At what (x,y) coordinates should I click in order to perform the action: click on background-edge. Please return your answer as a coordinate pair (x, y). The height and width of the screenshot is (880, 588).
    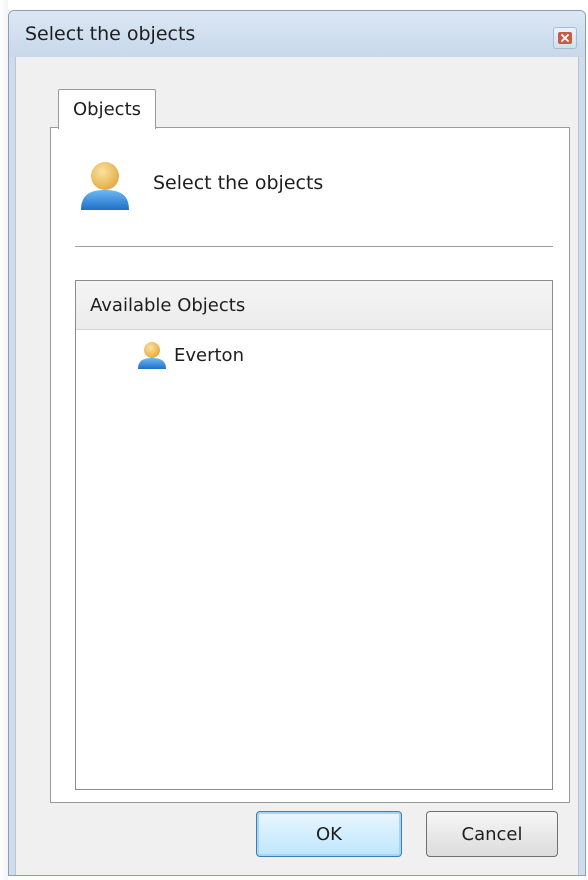
    Looking at the image, I should click on (4, 440).